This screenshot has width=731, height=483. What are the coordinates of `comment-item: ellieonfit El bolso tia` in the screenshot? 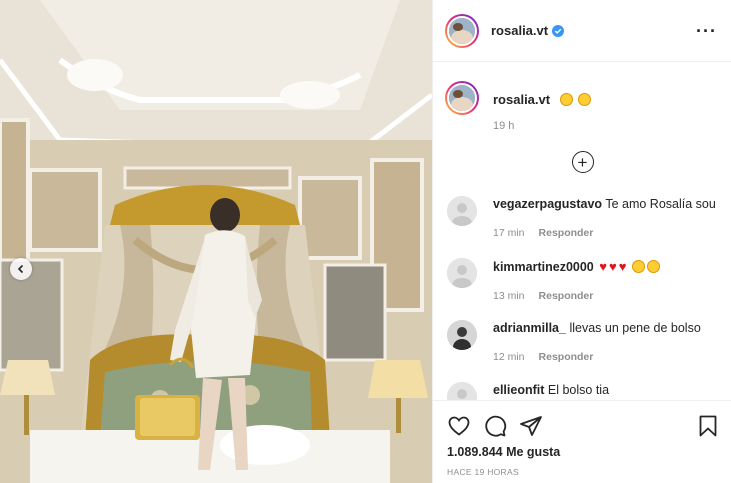 It's located at (582, 391).